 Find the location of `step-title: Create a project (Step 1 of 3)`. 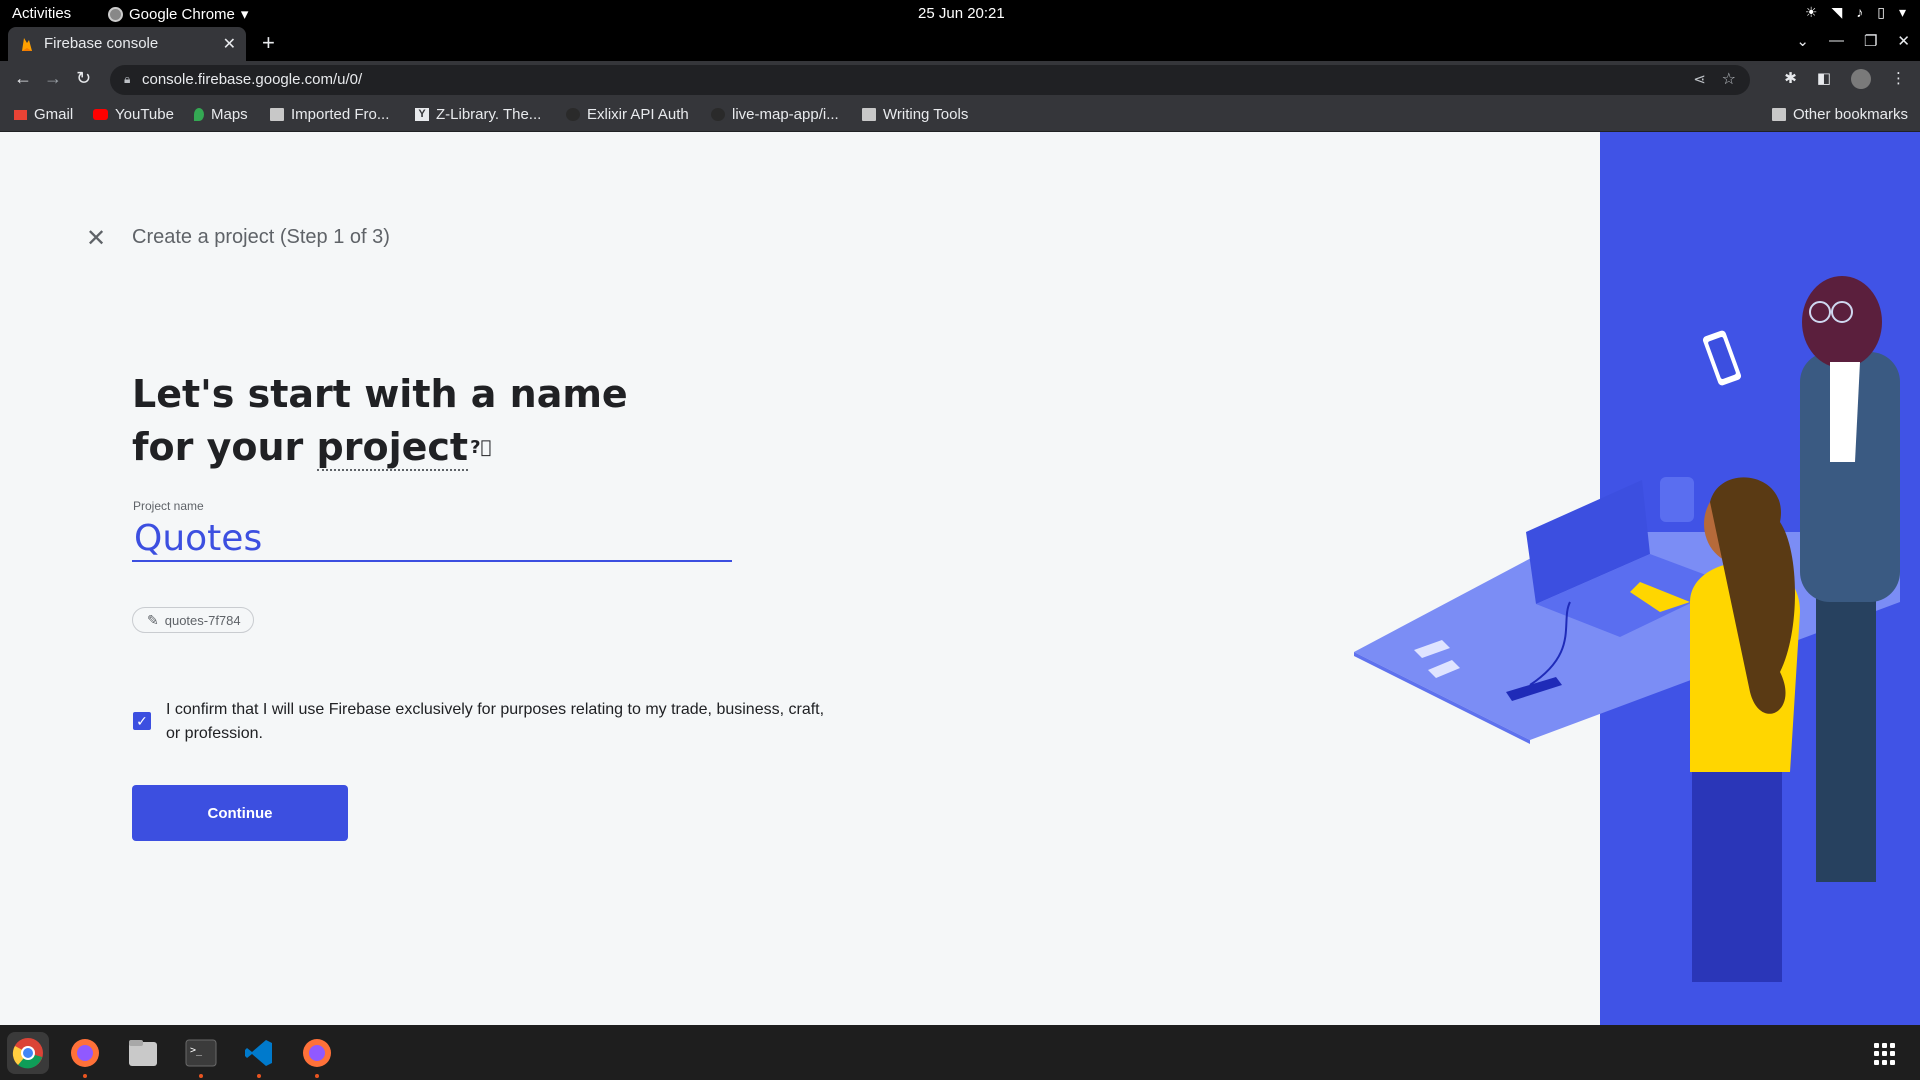

step-title: Create a project (Step 1 of 3) is located at coordinates (261, 237).